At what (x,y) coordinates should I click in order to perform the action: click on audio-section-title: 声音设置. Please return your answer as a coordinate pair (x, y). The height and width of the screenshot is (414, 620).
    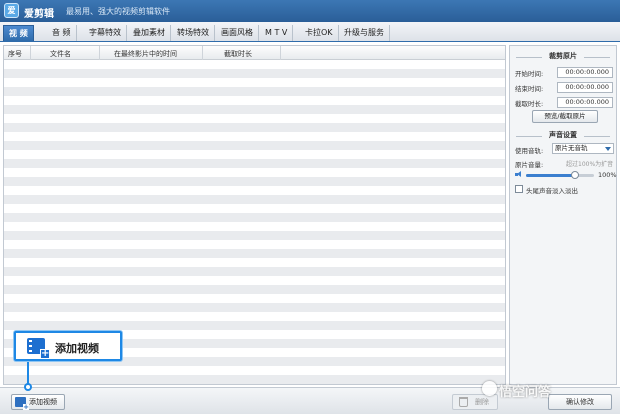
    Looking at the image, I should click on (563, 136).